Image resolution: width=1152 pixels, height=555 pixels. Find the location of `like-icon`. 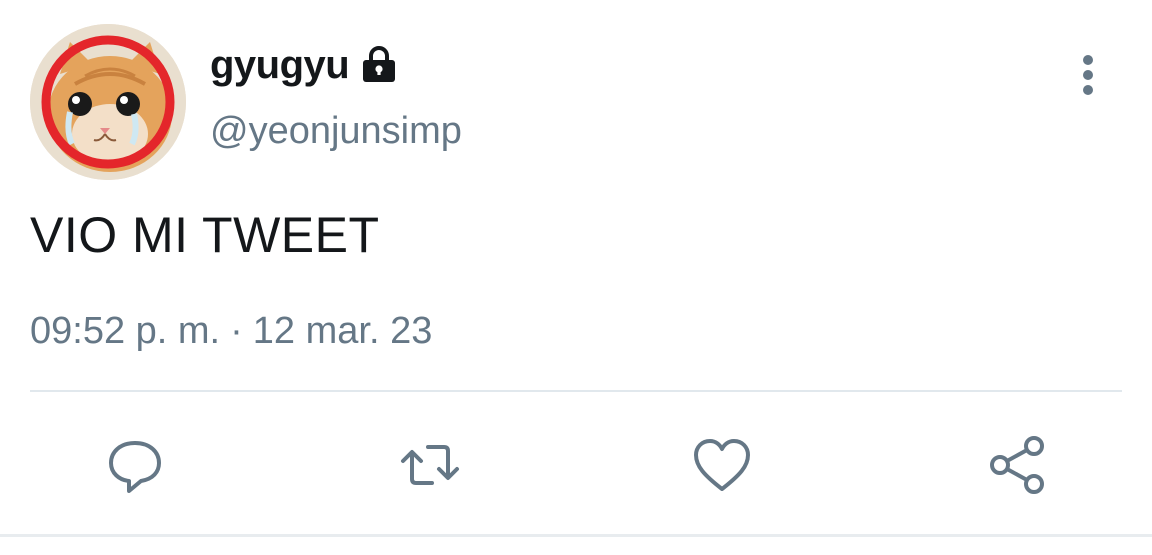

like-icon is located at coordinates (722, 465).